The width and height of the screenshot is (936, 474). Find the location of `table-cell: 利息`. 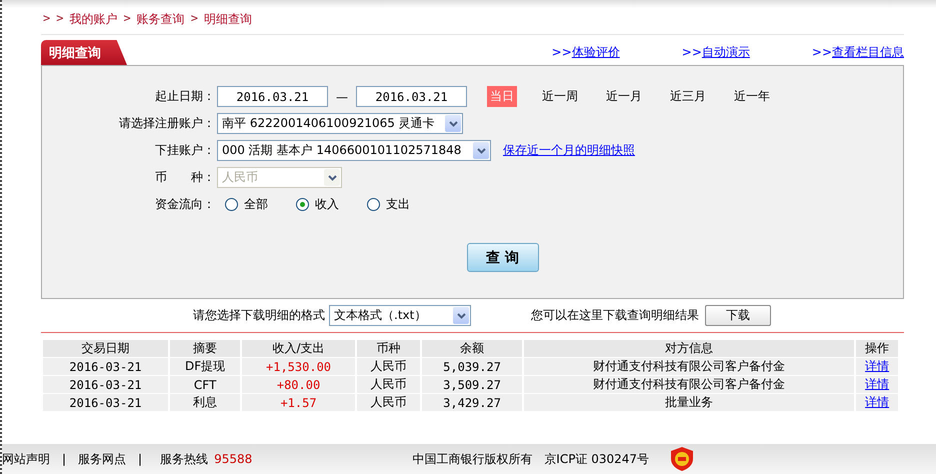

table-cell: 利息 is located at coordinates (205, 402).